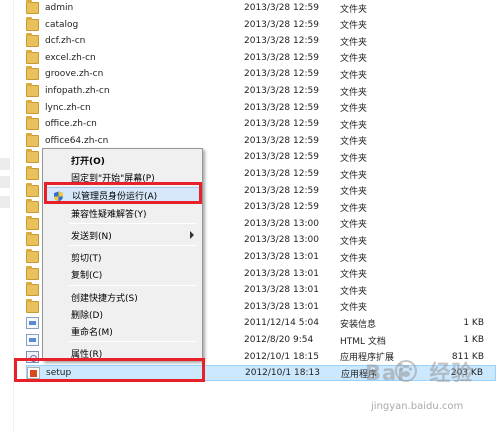  Describe the element at coordinates (358, 324) in the screenshot. I see `file-type: 安装信息` at that location.